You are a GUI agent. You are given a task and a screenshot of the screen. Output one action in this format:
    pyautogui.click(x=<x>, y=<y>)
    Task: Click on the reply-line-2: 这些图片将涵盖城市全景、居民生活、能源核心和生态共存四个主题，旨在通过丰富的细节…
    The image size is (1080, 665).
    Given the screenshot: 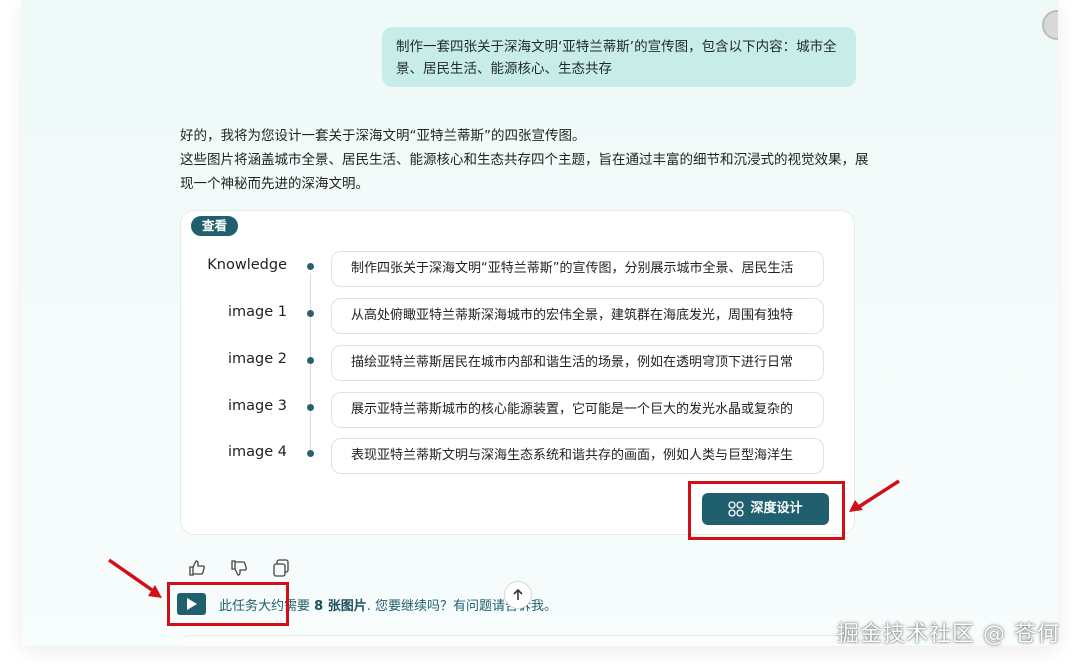 What is the action you would take?
    pyautogui.click(x=524, y=172)
    